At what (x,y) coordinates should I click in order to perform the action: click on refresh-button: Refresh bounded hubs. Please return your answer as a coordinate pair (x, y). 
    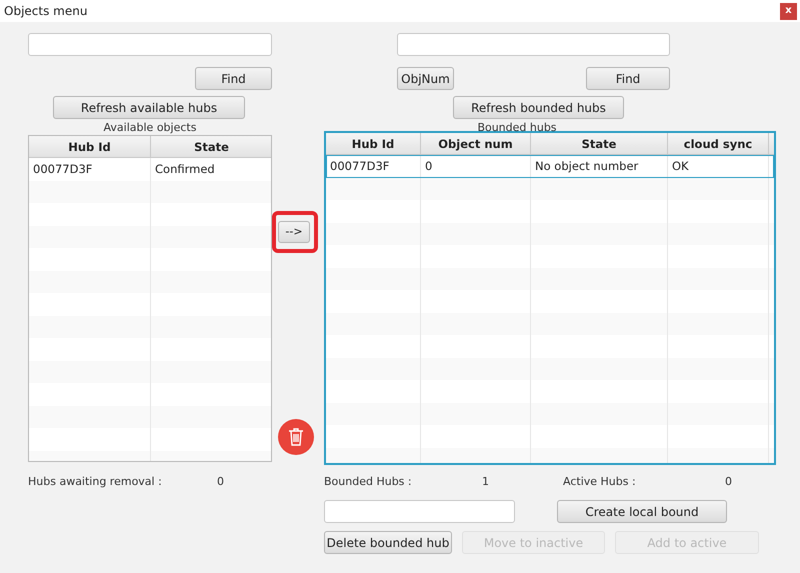
    Looking at the image, I should click on (538, 107).